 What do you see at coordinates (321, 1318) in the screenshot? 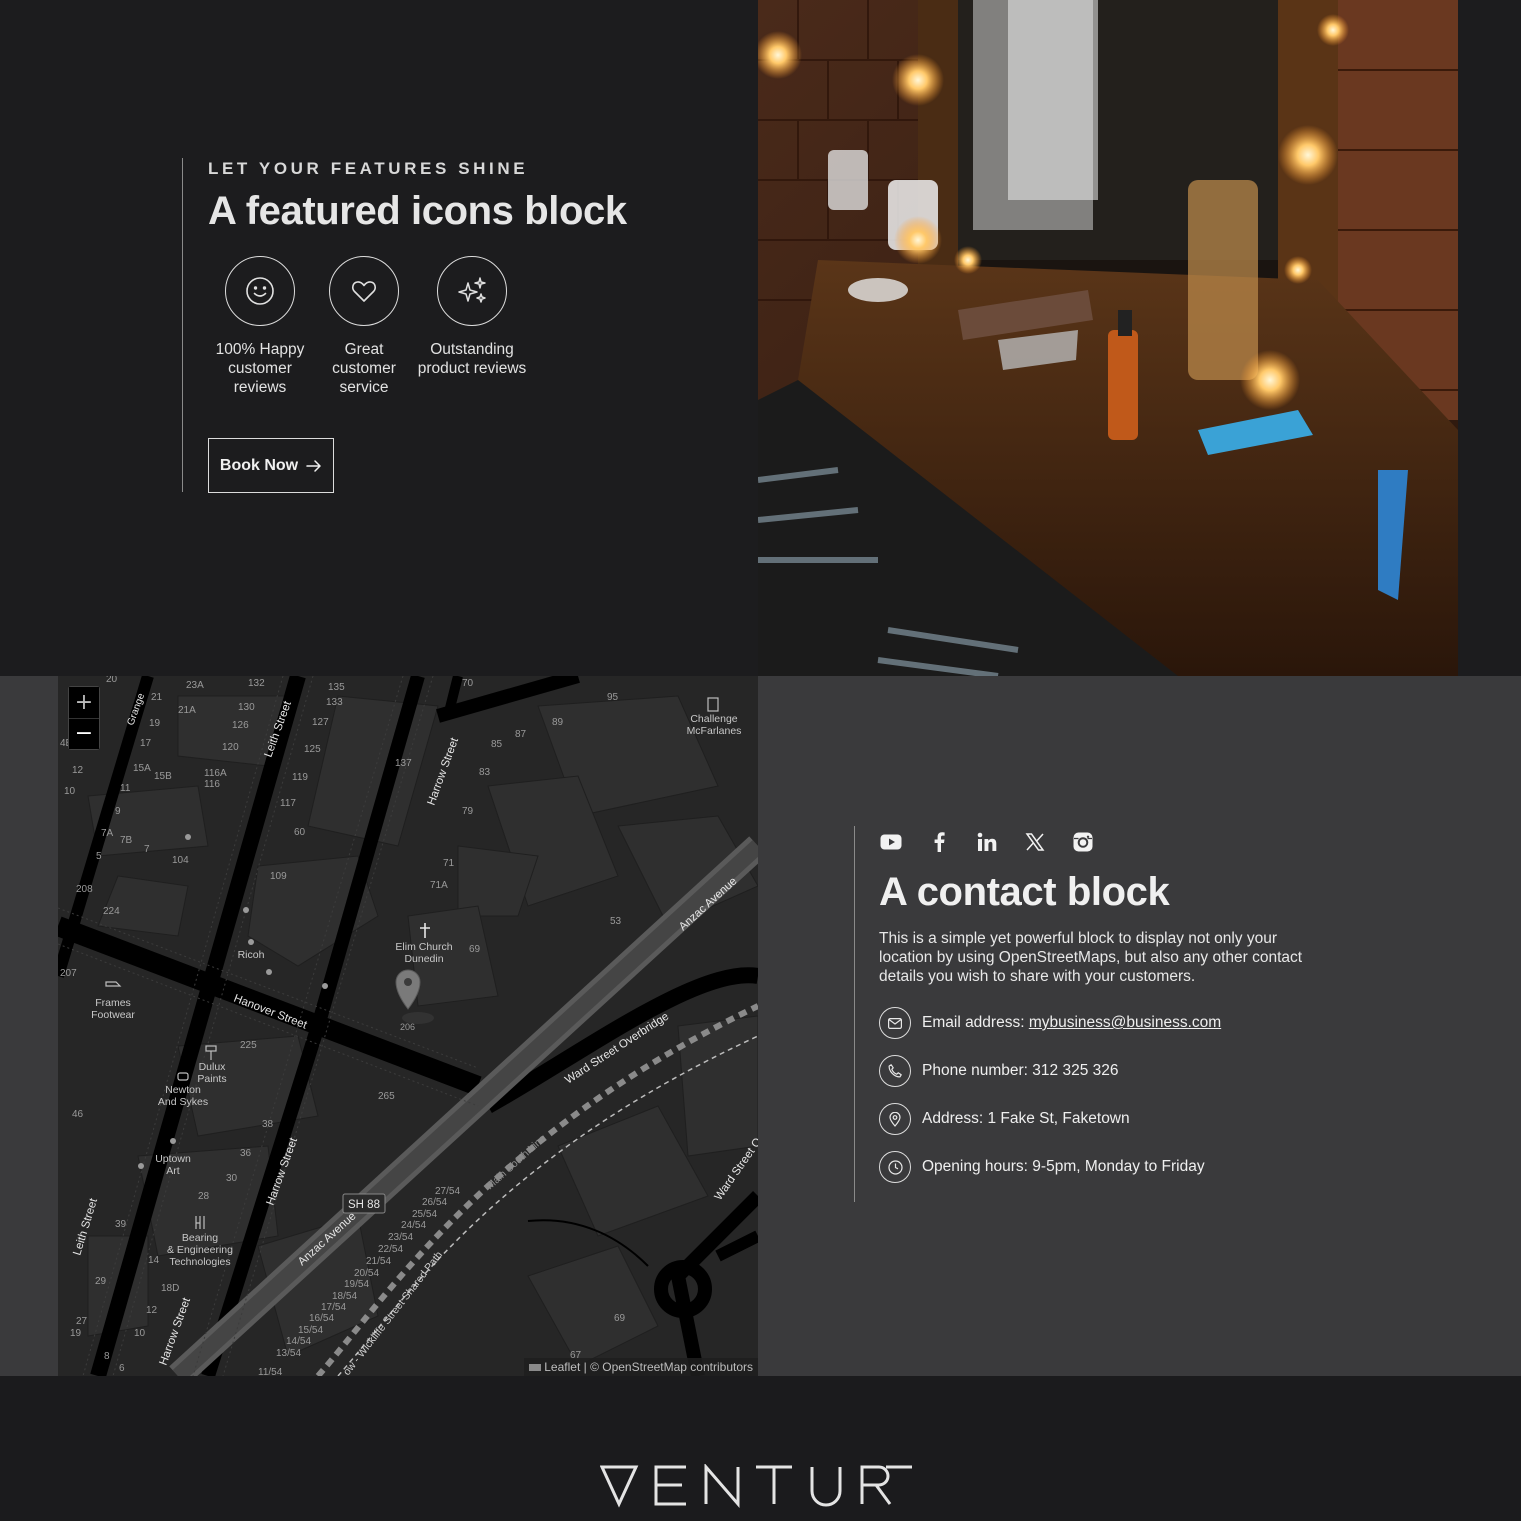
I see `svg-text: 16/54` at bounding box center [321, 1318].